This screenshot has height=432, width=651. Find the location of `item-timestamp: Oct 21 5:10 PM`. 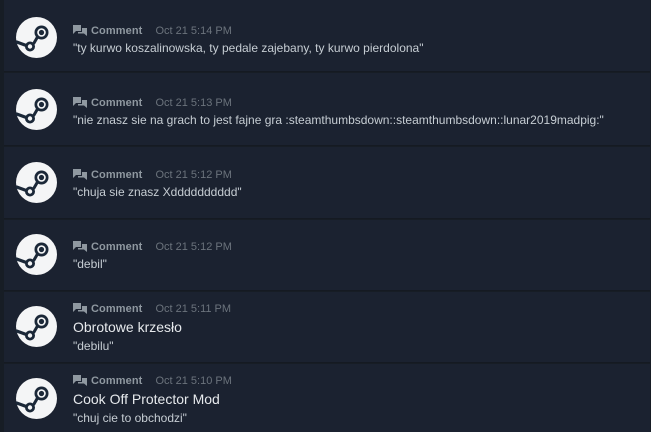

item-timestamp: Oct 21 5:10 PM is located at coordinates (193, 381).